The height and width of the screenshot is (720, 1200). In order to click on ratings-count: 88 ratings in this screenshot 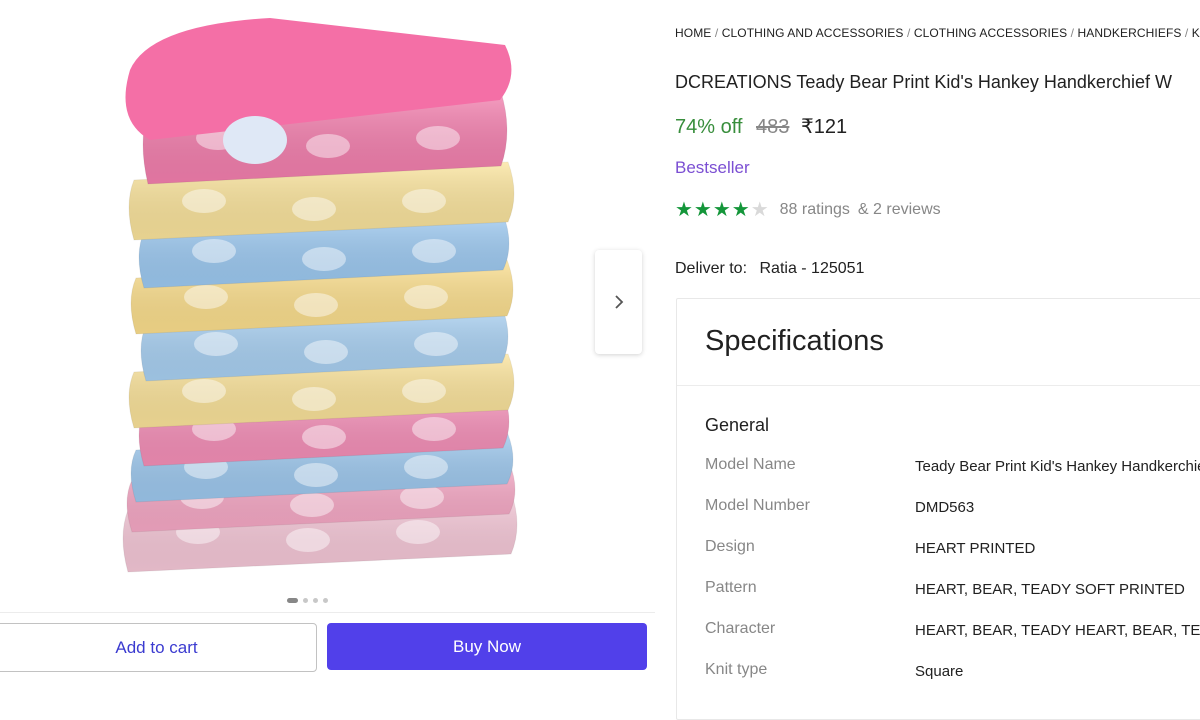, I will do `click(814, 209)`.